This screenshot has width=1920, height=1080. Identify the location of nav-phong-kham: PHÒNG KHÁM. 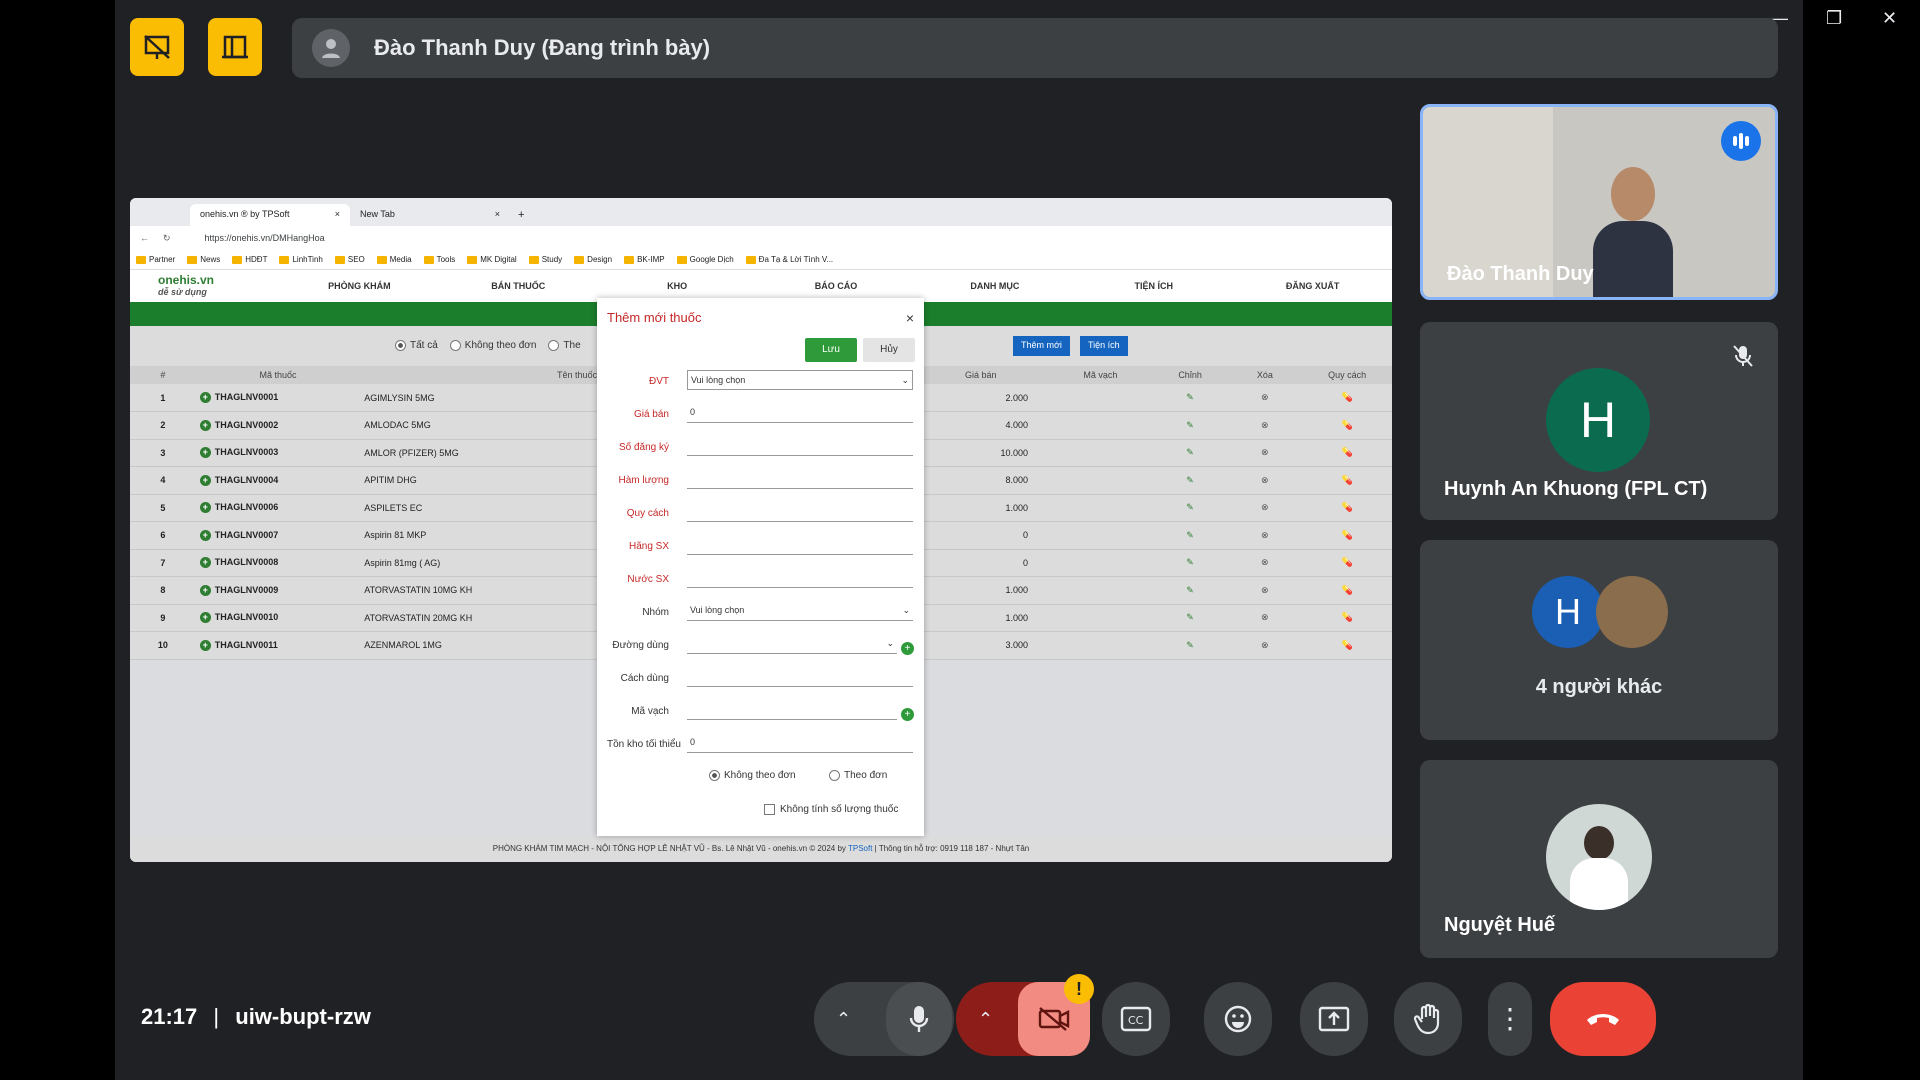
(359, 286).